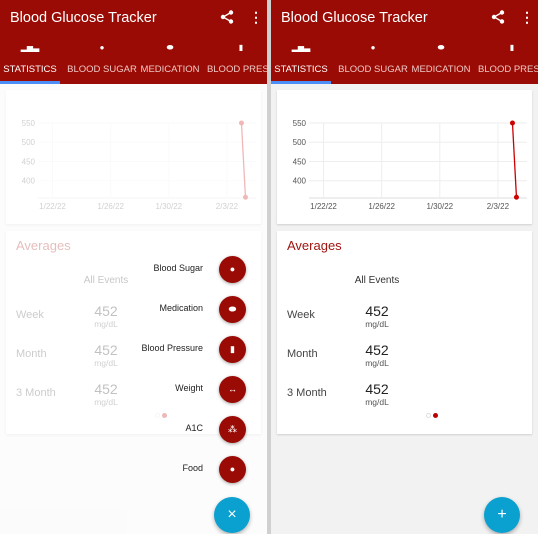  I want to click on x-tick-label: 2/3/22, so click(498, 206).